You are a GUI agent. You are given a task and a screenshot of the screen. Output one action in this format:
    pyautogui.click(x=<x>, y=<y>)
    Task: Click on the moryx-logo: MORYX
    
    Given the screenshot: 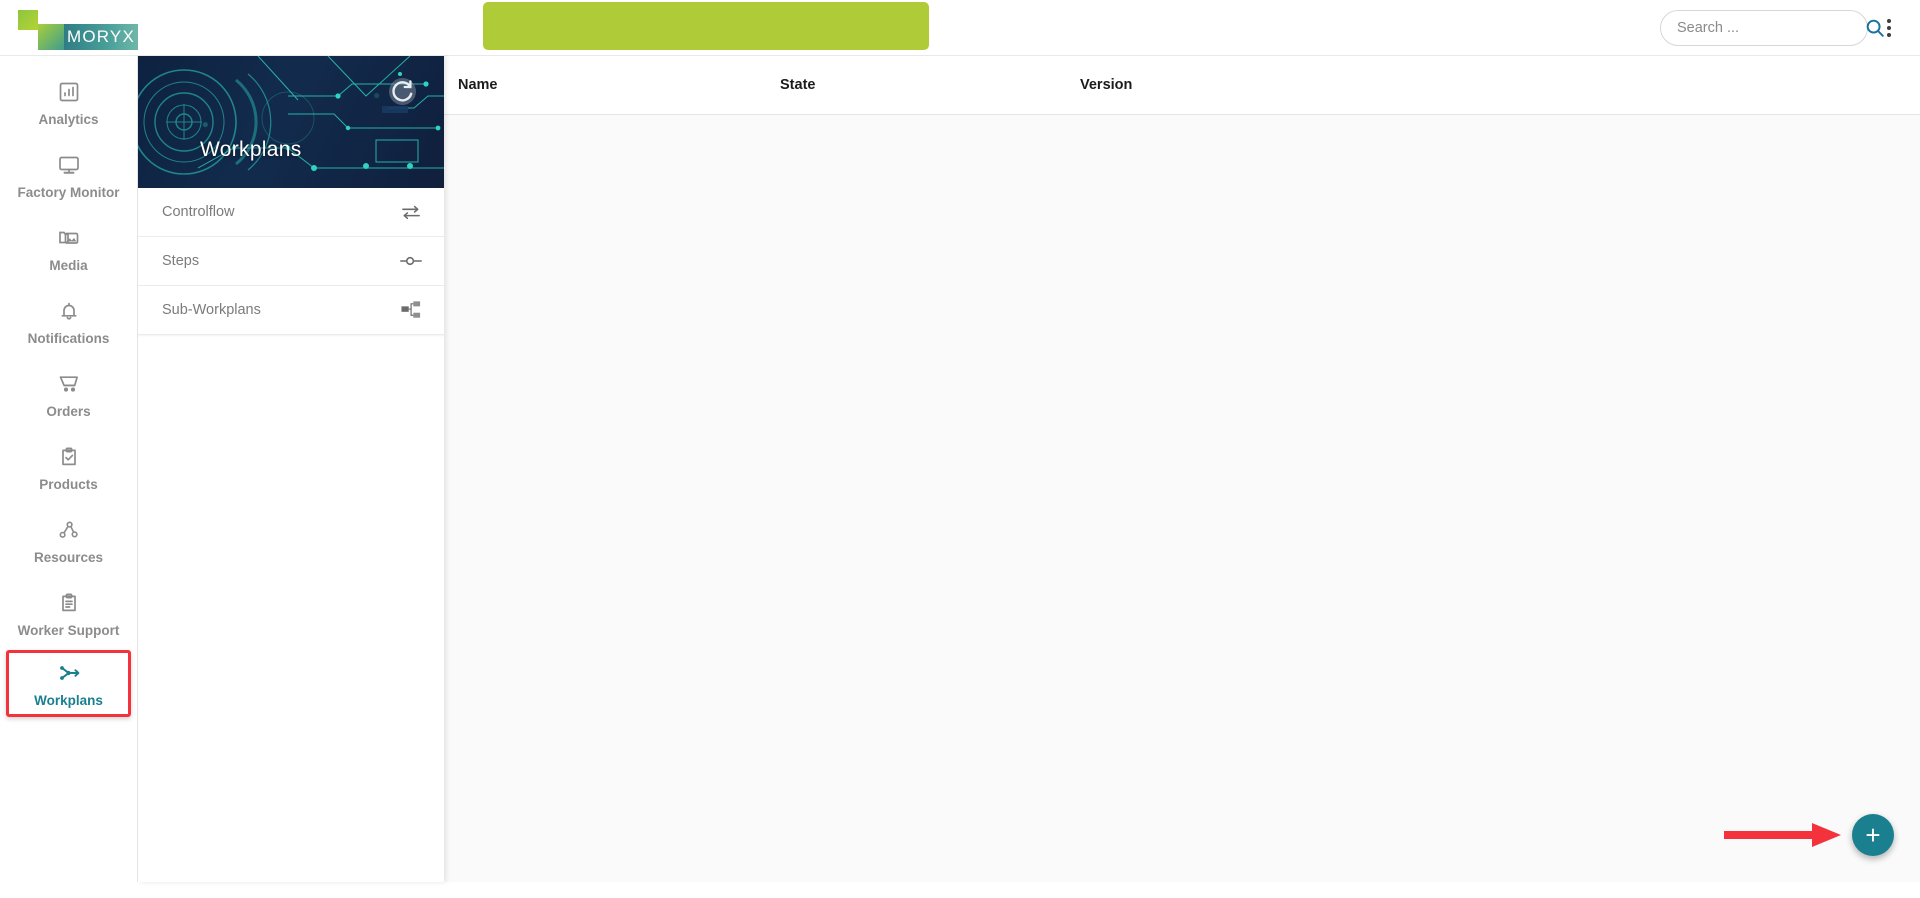 What is the action you would take?
    pyautogui.click(x=78, y=28)
    